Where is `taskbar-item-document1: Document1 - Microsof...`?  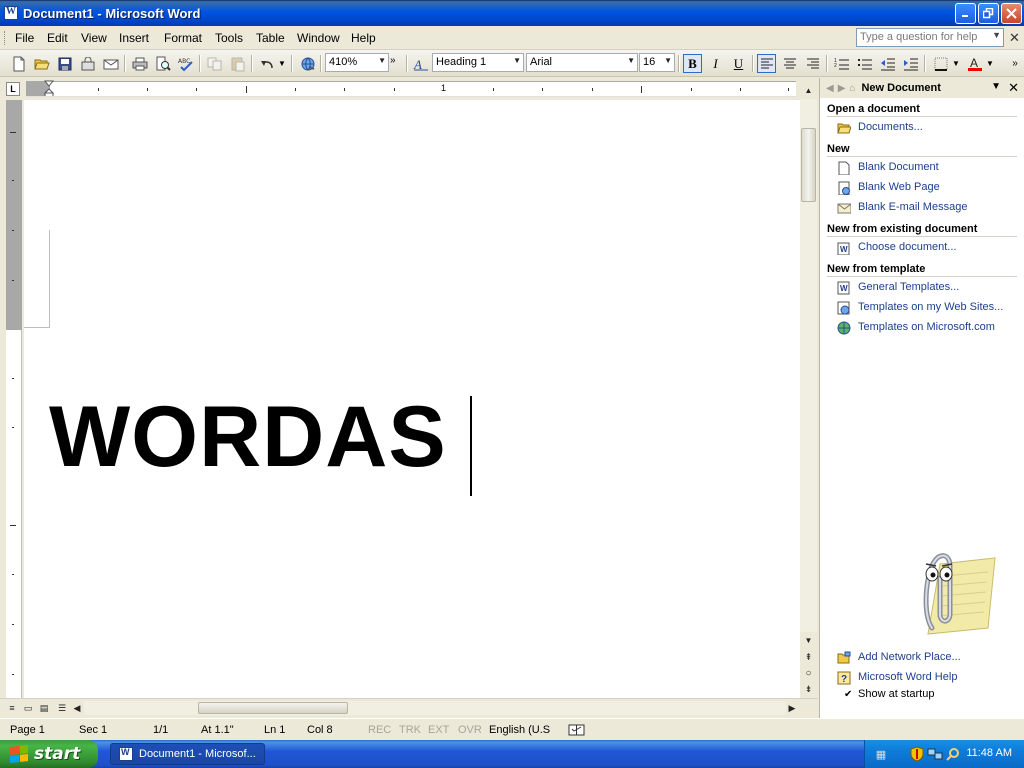
taskbar-item-document1: Document1 - Microsof... is located at coordinates (187, 754).